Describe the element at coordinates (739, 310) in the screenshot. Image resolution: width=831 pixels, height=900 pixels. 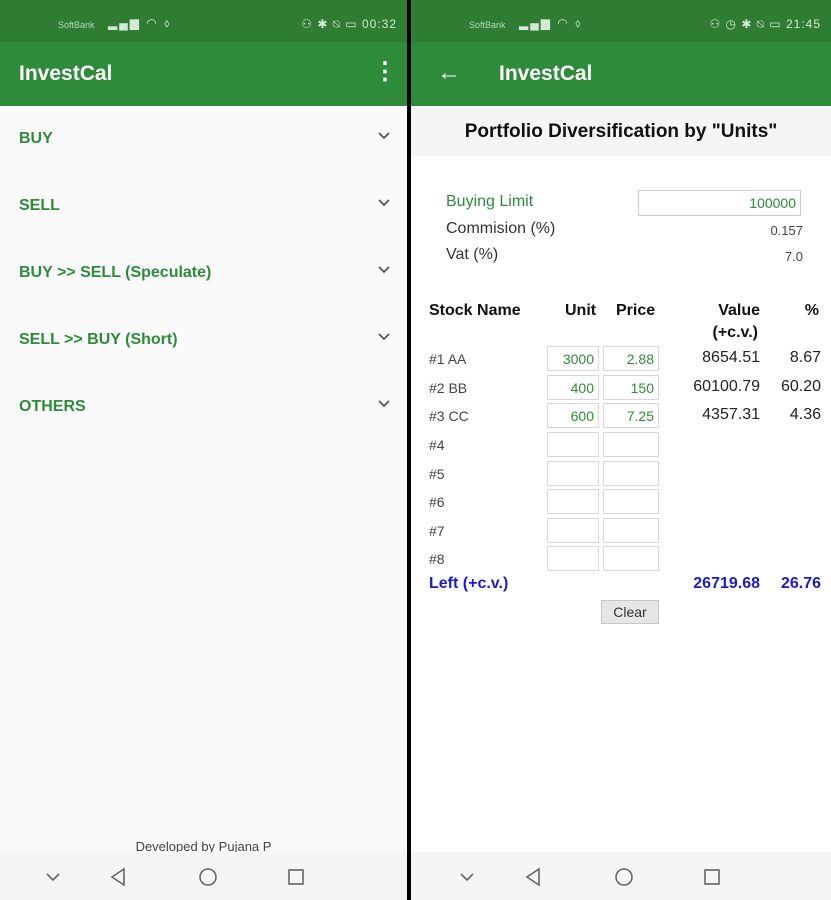
I see `col-header-value: Value` at that location.